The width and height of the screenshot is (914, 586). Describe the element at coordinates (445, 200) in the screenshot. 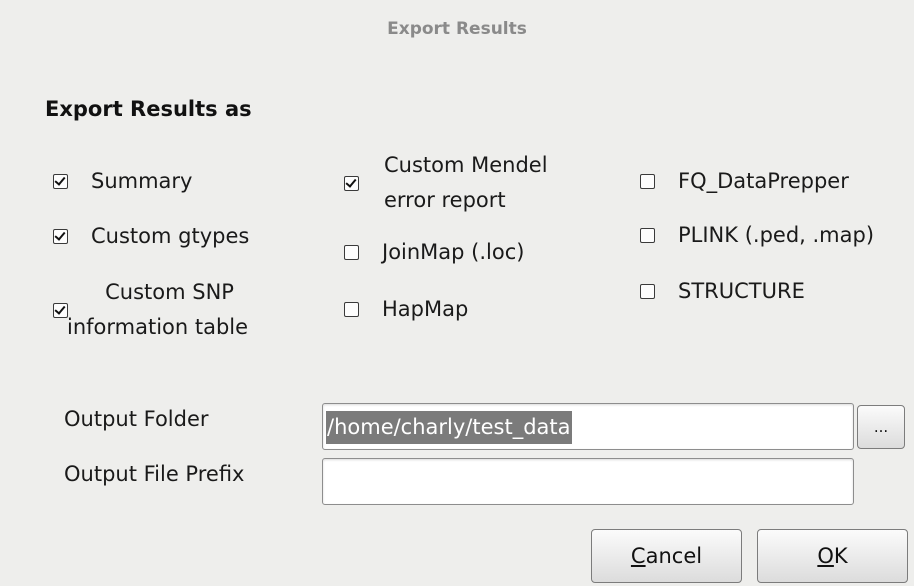

I see `custom-mendel-label-line2: error report` at that location.